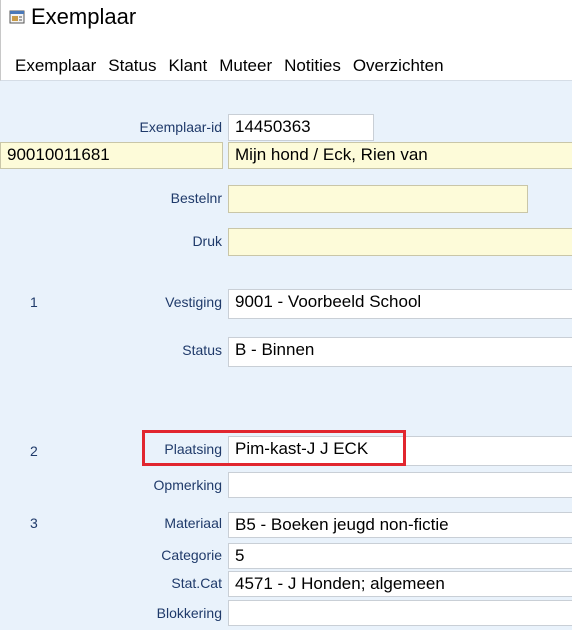 The image size is (572, 630). I want to click on highlight-annotation, so click(274, 448).